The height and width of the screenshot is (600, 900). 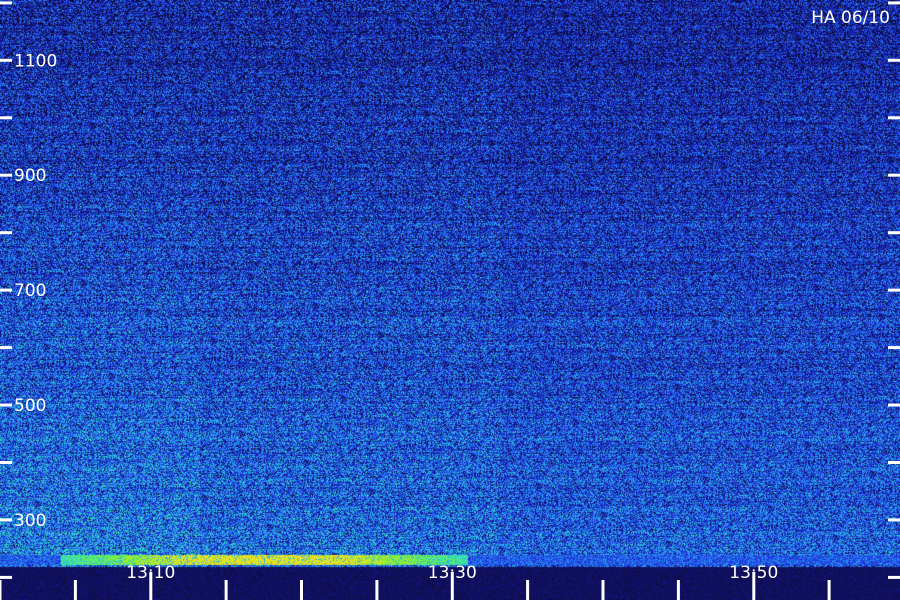 What do you see at coordinates (150, 573) in the screenshot?
I see `x-tick-label: 13:10` at bounding box center [150, 573].